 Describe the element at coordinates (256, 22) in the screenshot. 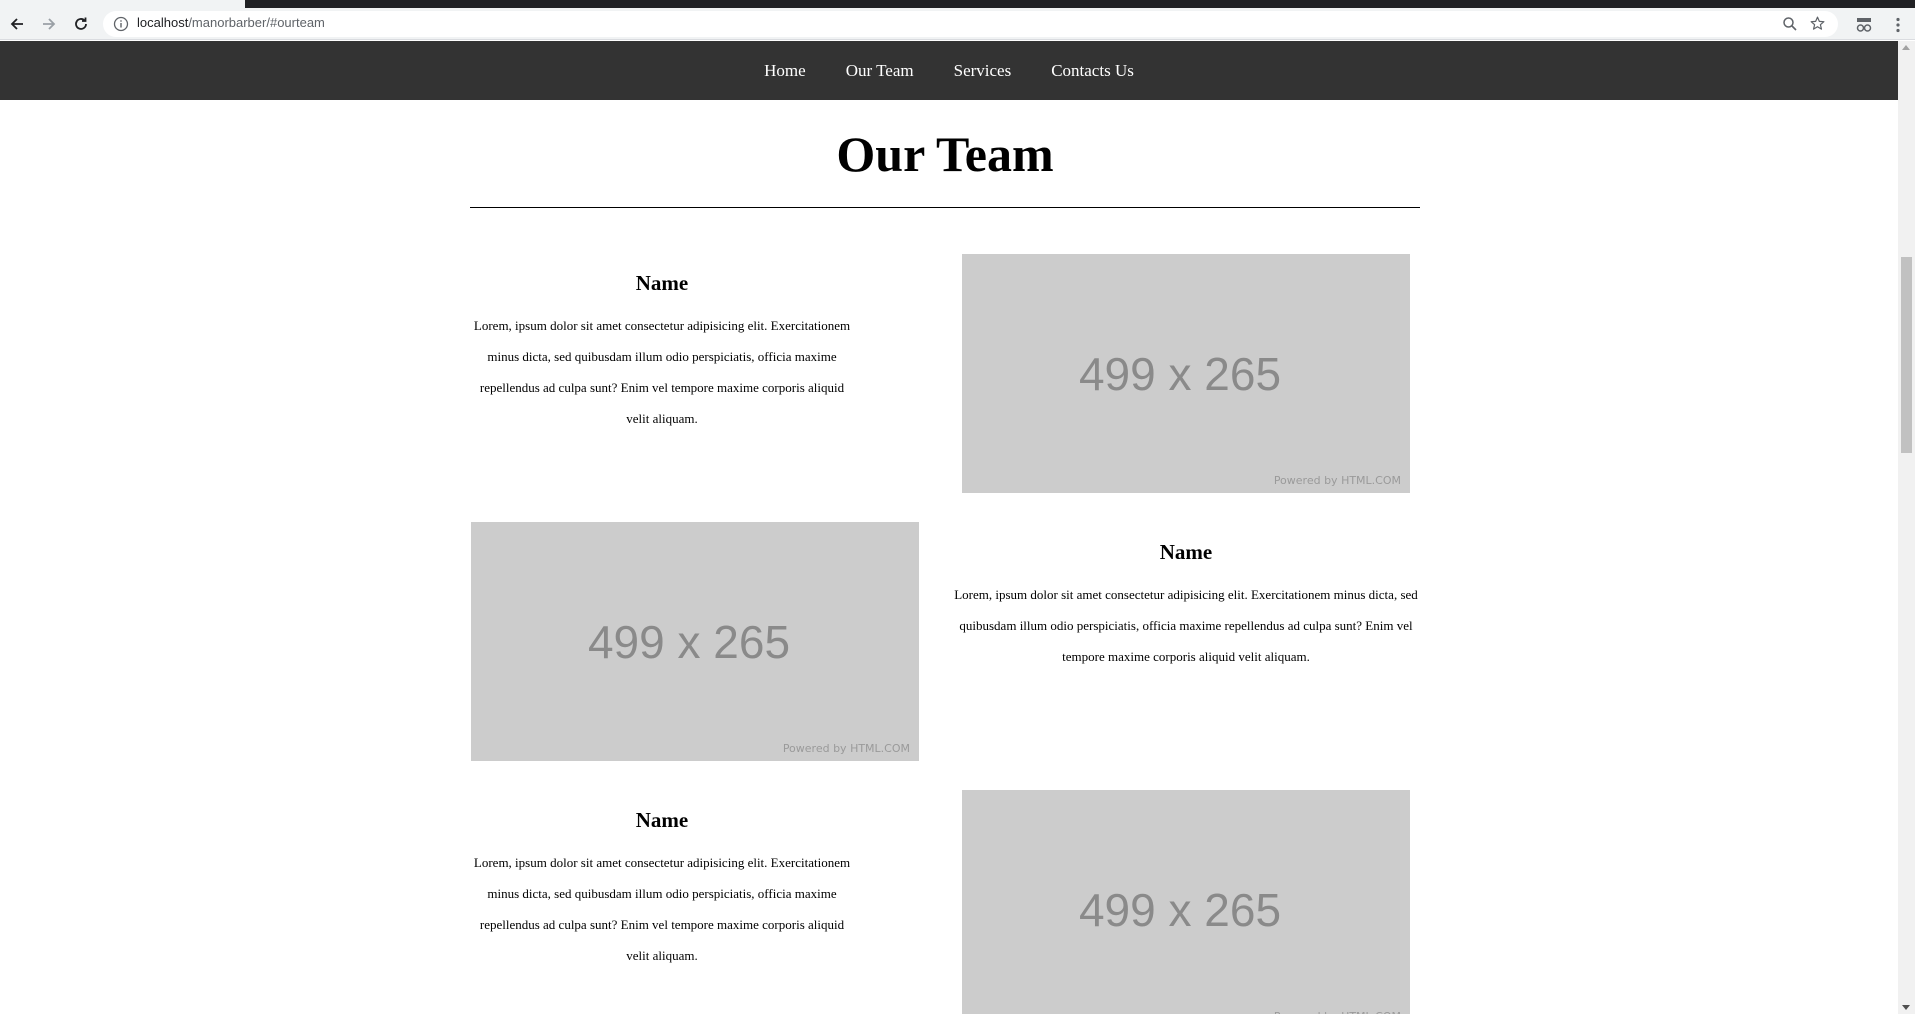

I see `url-path: /manorbarber/#ourteam` at that location.